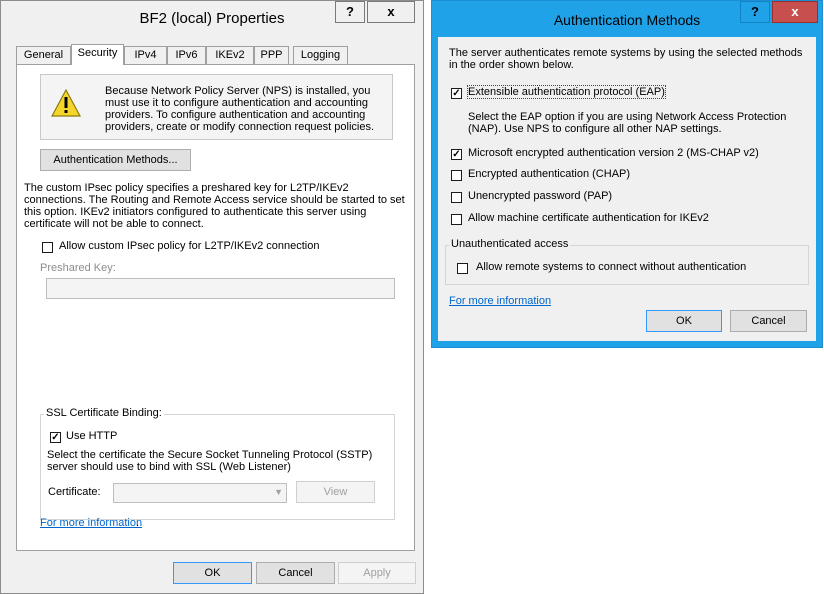 Image resolution: width=824 pixels, height=594 pixels. What do you see at coordinates (755, 12) in the screenshot?
I see `auth-help-button: ?` at bounding box center [755, 12].